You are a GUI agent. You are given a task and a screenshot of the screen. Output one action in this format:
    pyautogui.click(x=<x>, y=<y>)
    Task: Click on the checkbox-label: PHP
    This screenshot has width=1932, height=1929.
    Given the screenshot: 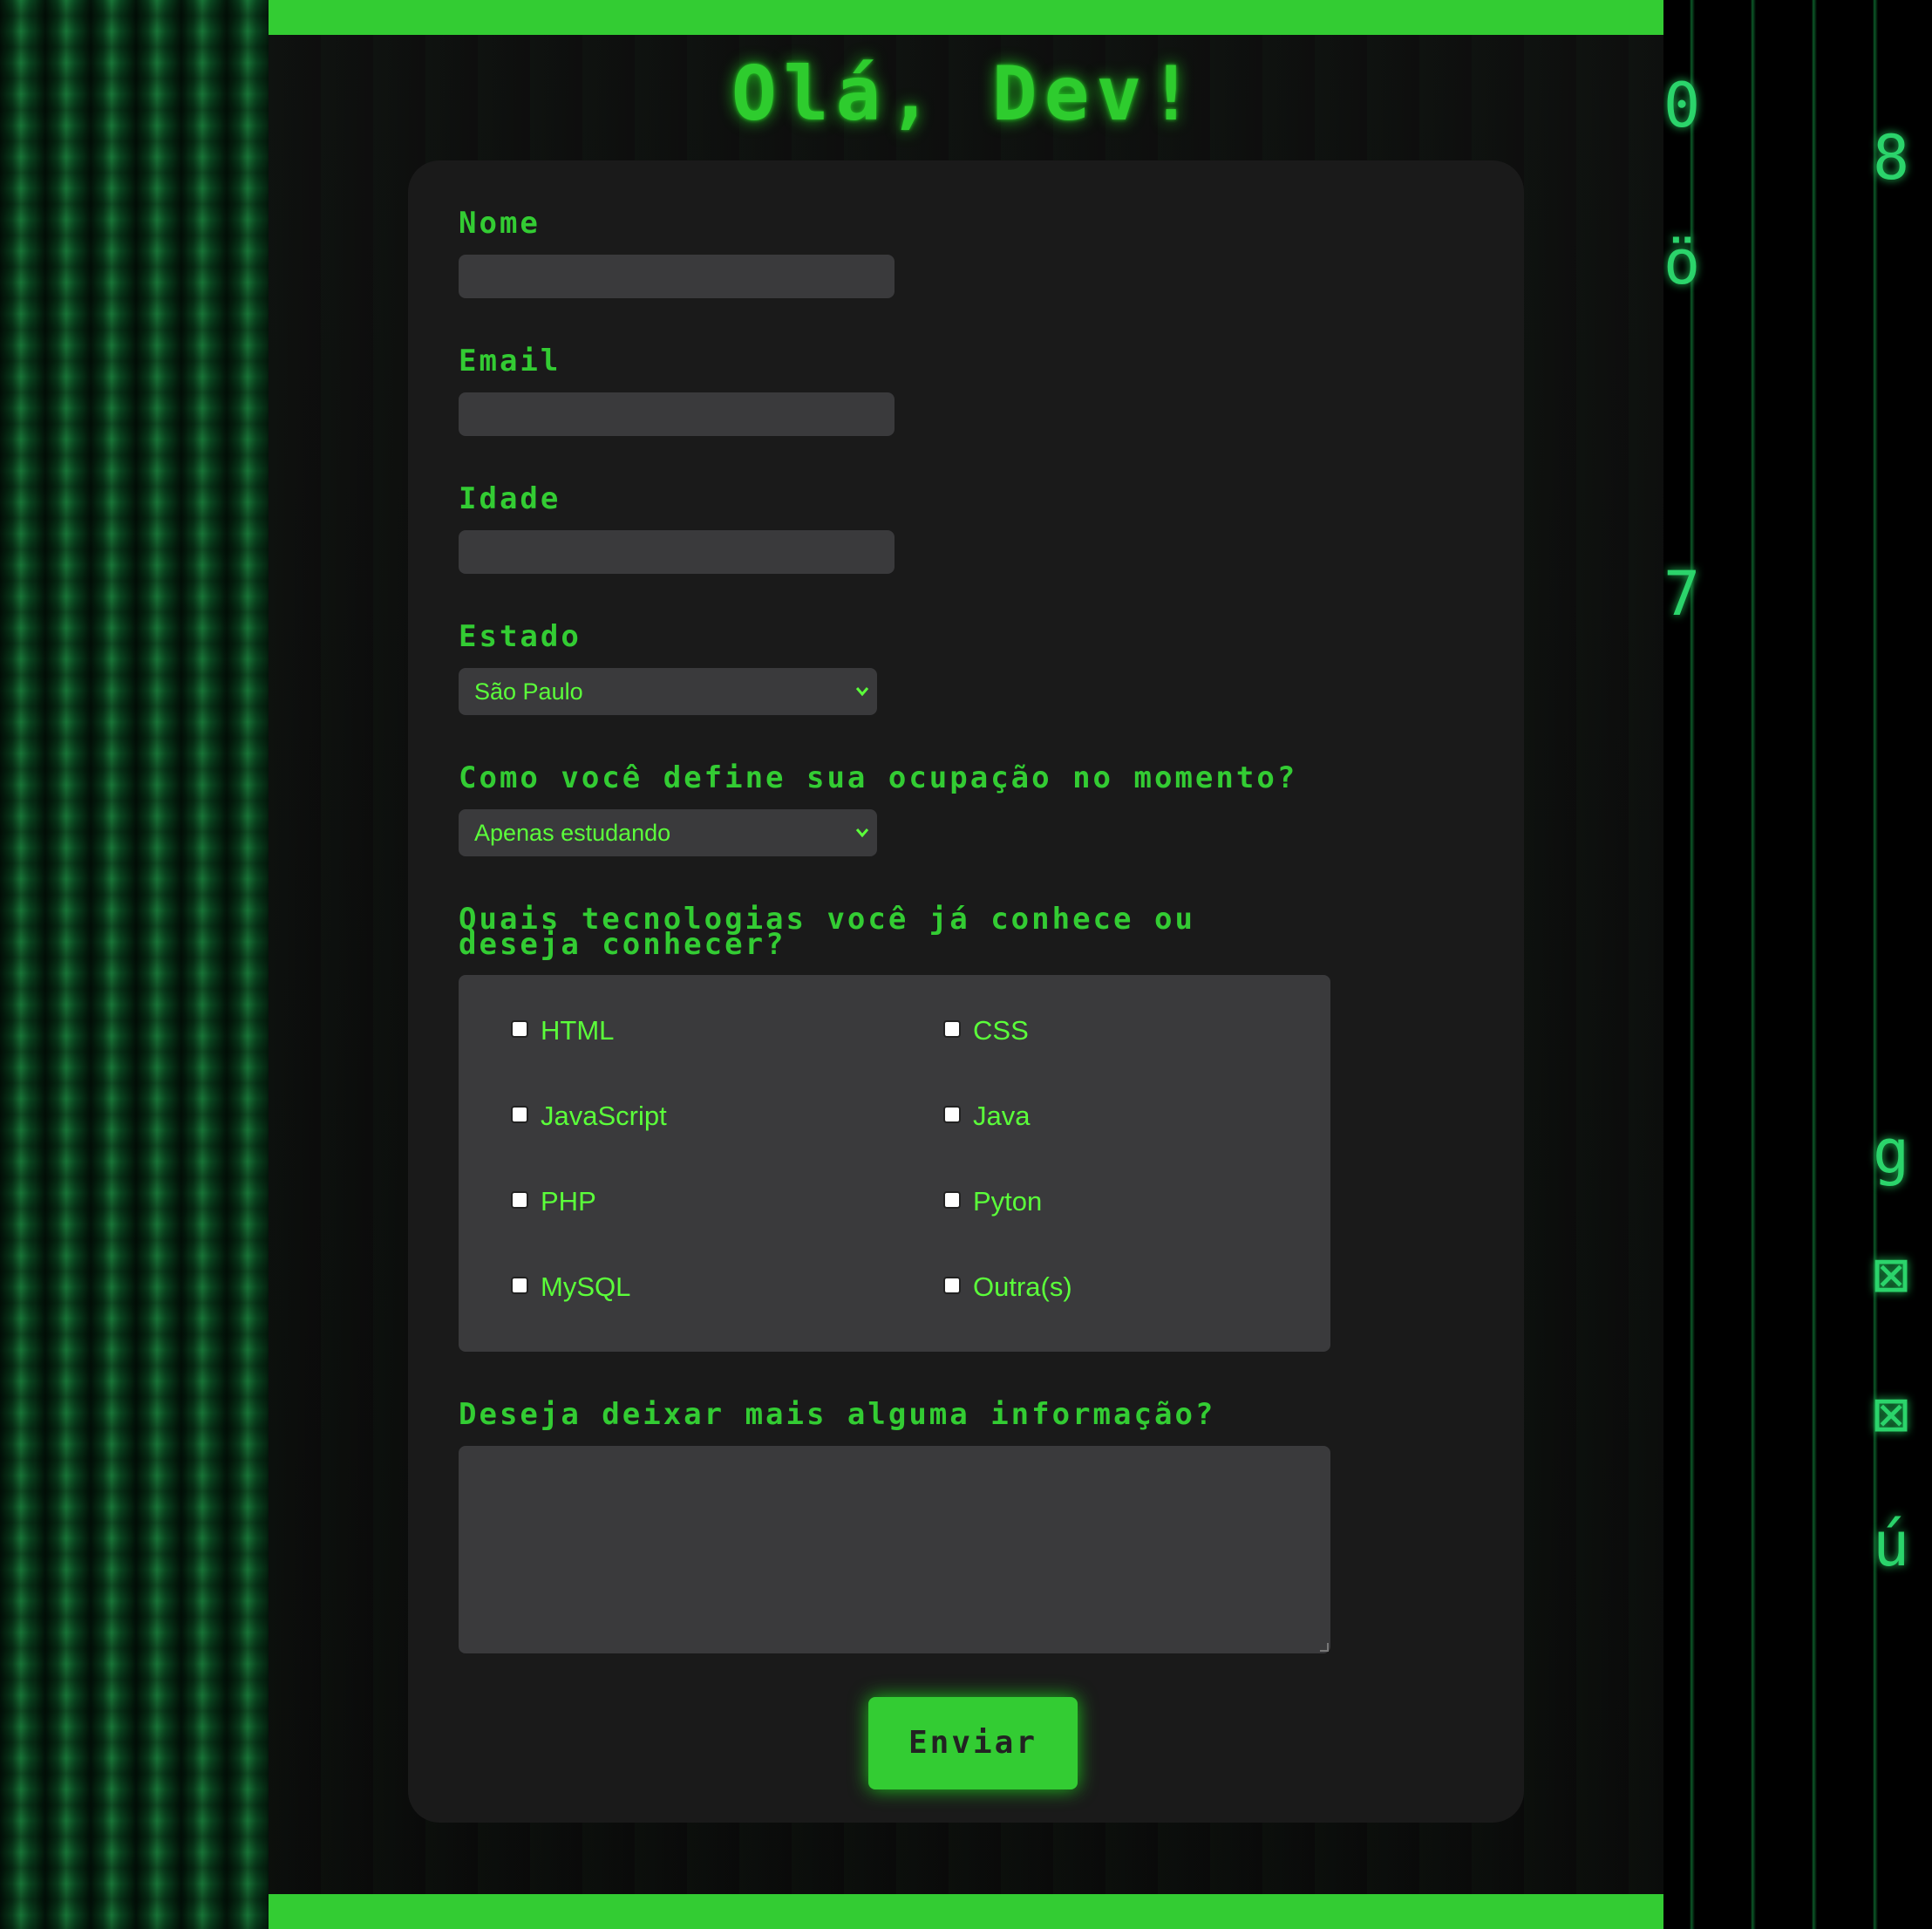 What is the action you would take?
    pyautogui.click(x=568, y=1201)
    